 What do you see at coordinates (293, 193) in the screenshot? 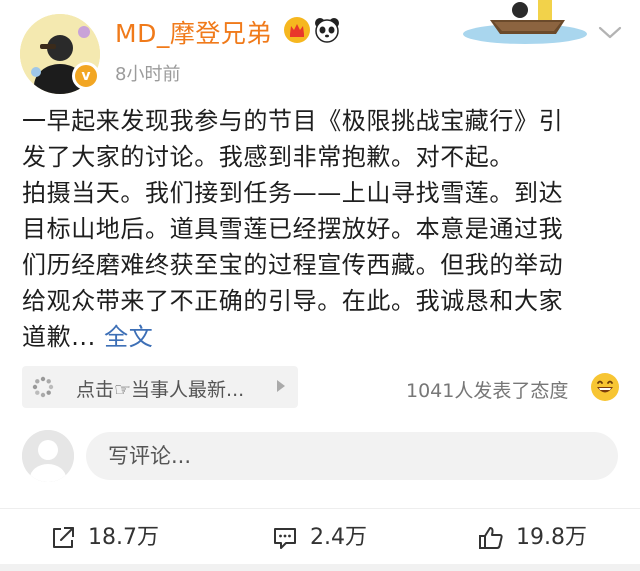
I see `post-line: 拍摄当天。我们接到任务——上山寻找雪莲。到达` at bounding box center [293, 193].